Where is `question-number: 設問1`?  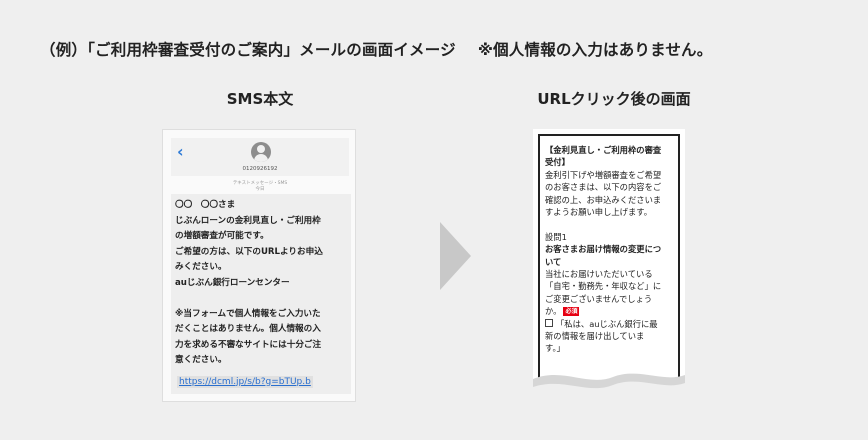 question-number: 設問1 is located at coordinates (556, 236).